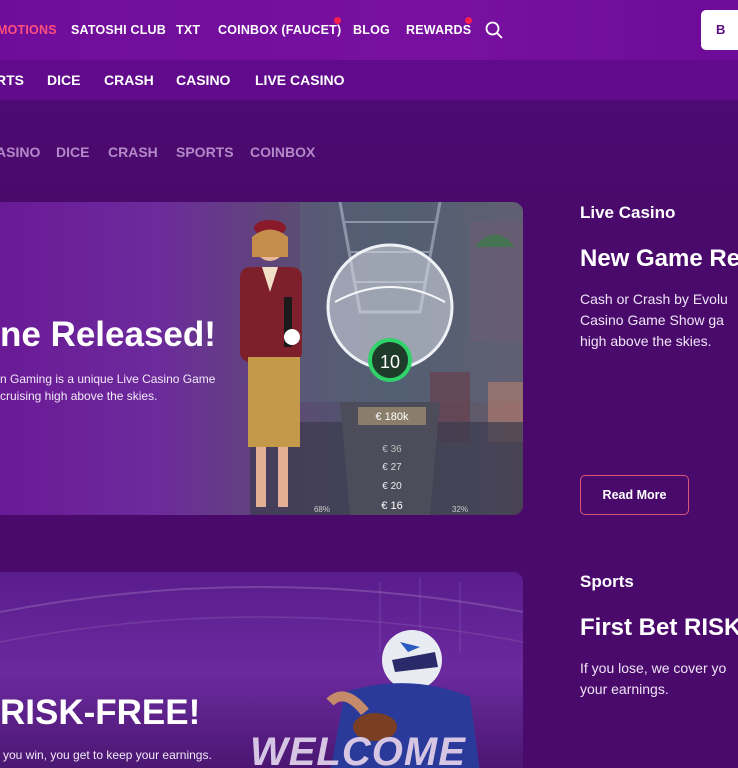 Image resolution: width=738 pixels, height=768 pixels. Describe the element at coordinates (63, 80) in the screenshot. I see `game-nav-dice: DICE` at that location.